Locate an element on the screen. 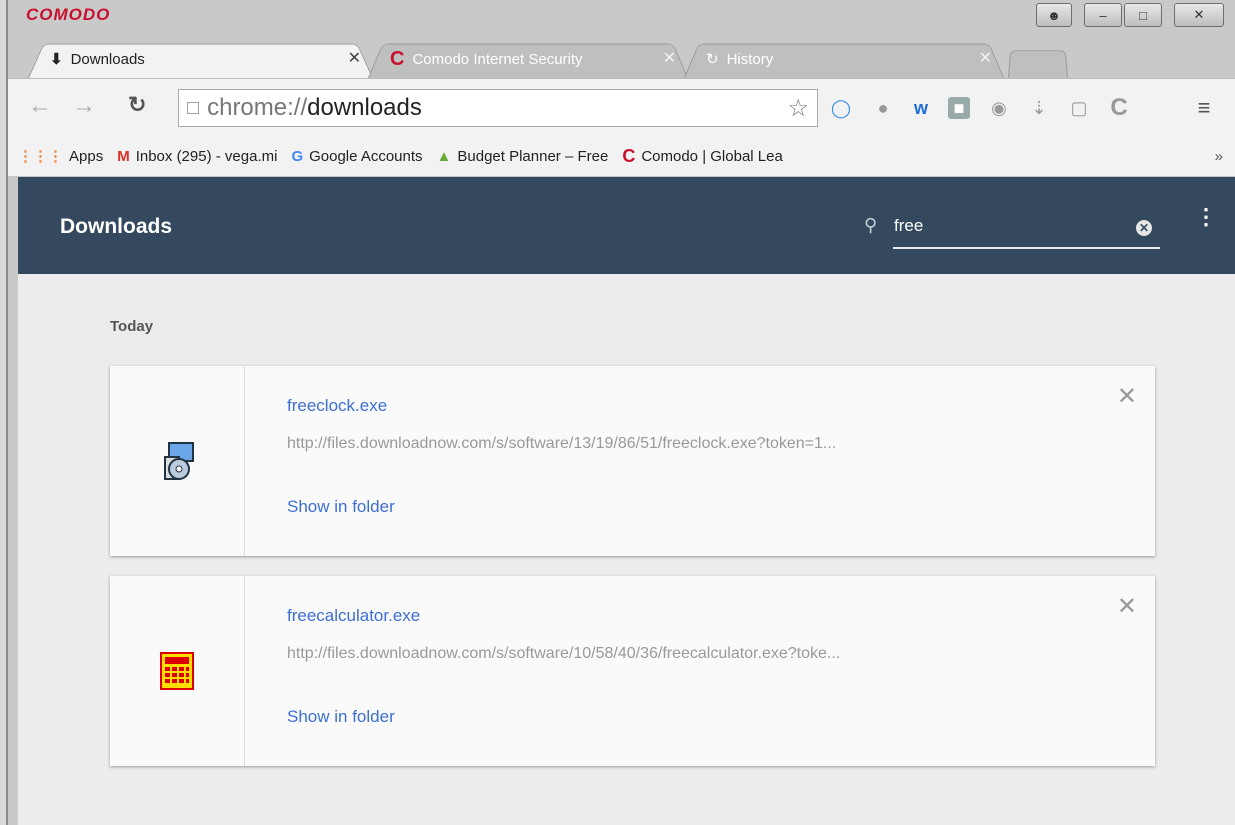 The width and height of the screenshot is (1235, 825). address-scheme: chrome:// is located at coordinates (257, 107).